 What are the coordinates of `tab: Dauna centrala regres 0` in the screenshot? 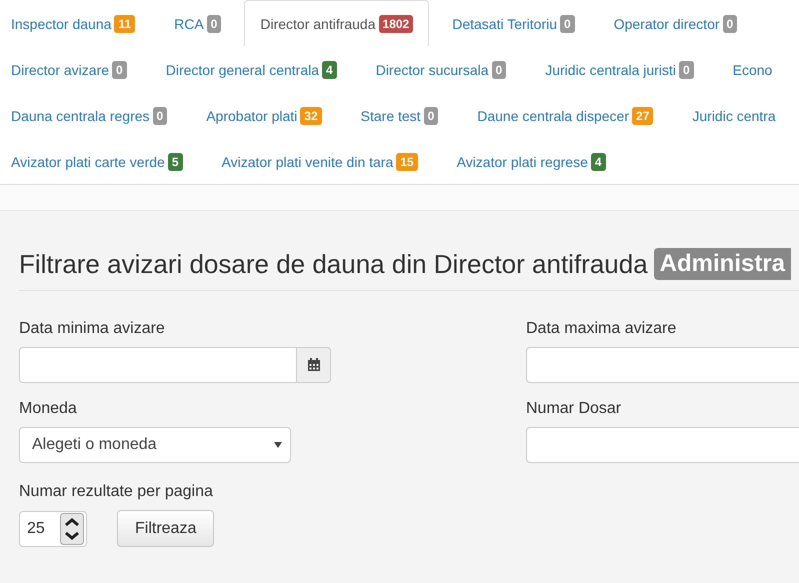 It's located at (92, 115).